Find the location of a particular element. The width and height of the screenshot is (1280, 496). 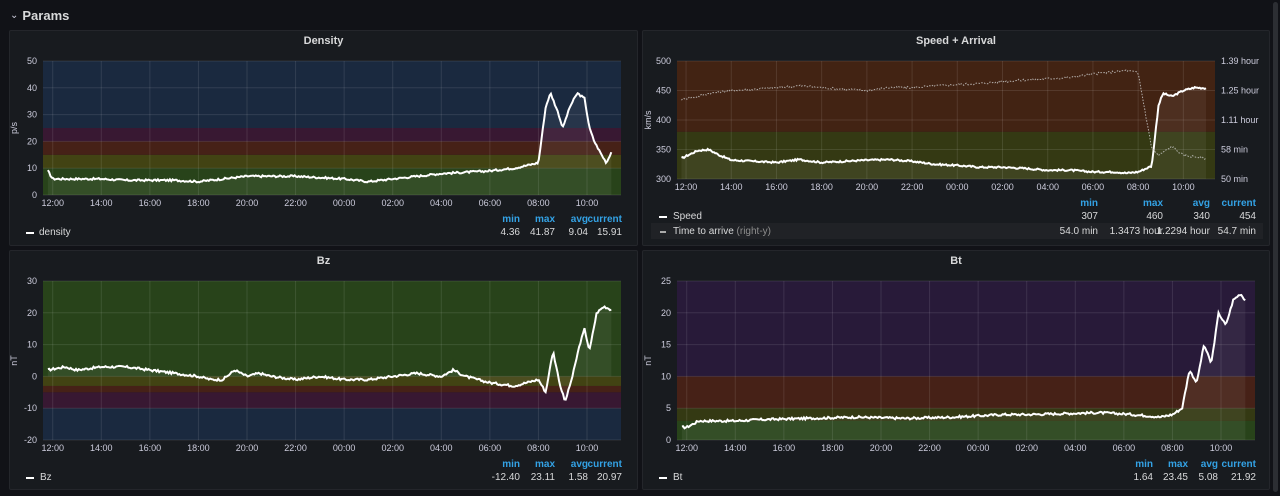

legend-series-time-to-arrive: Time to arrive (right-y) is located at coordinates (722, 231).